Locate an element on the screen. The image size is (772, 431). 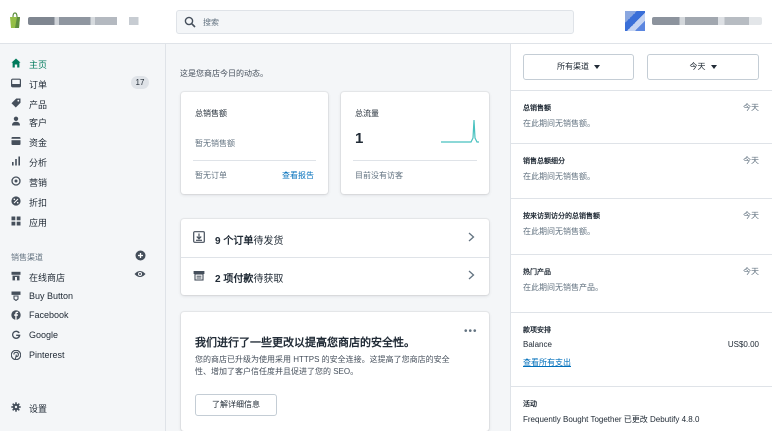
google-icon is located at coordinates (16, 334).